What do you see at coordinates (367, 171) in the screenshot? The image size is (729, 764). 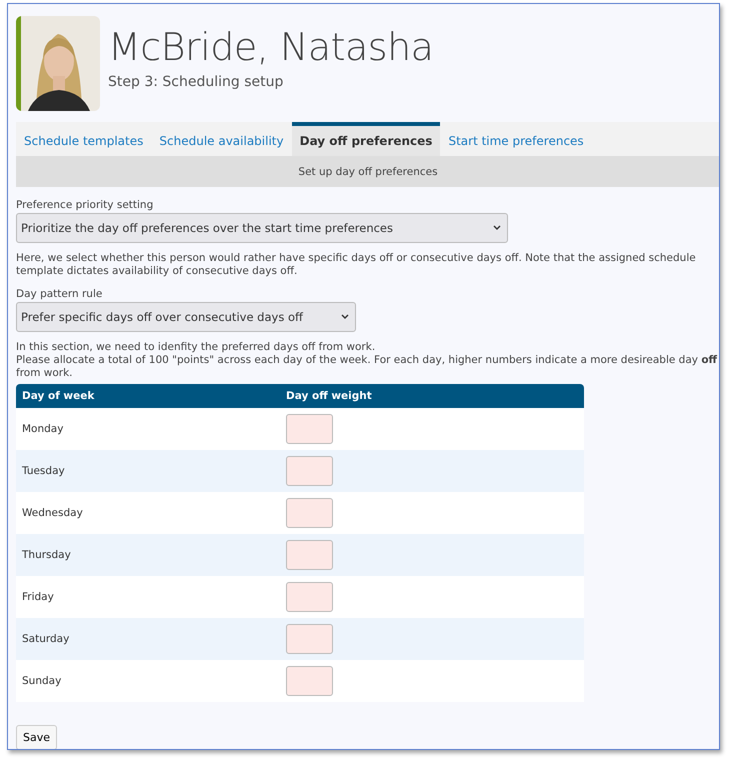 I see `section-title: Set up day off preferences` at bounding box center [367, 171].